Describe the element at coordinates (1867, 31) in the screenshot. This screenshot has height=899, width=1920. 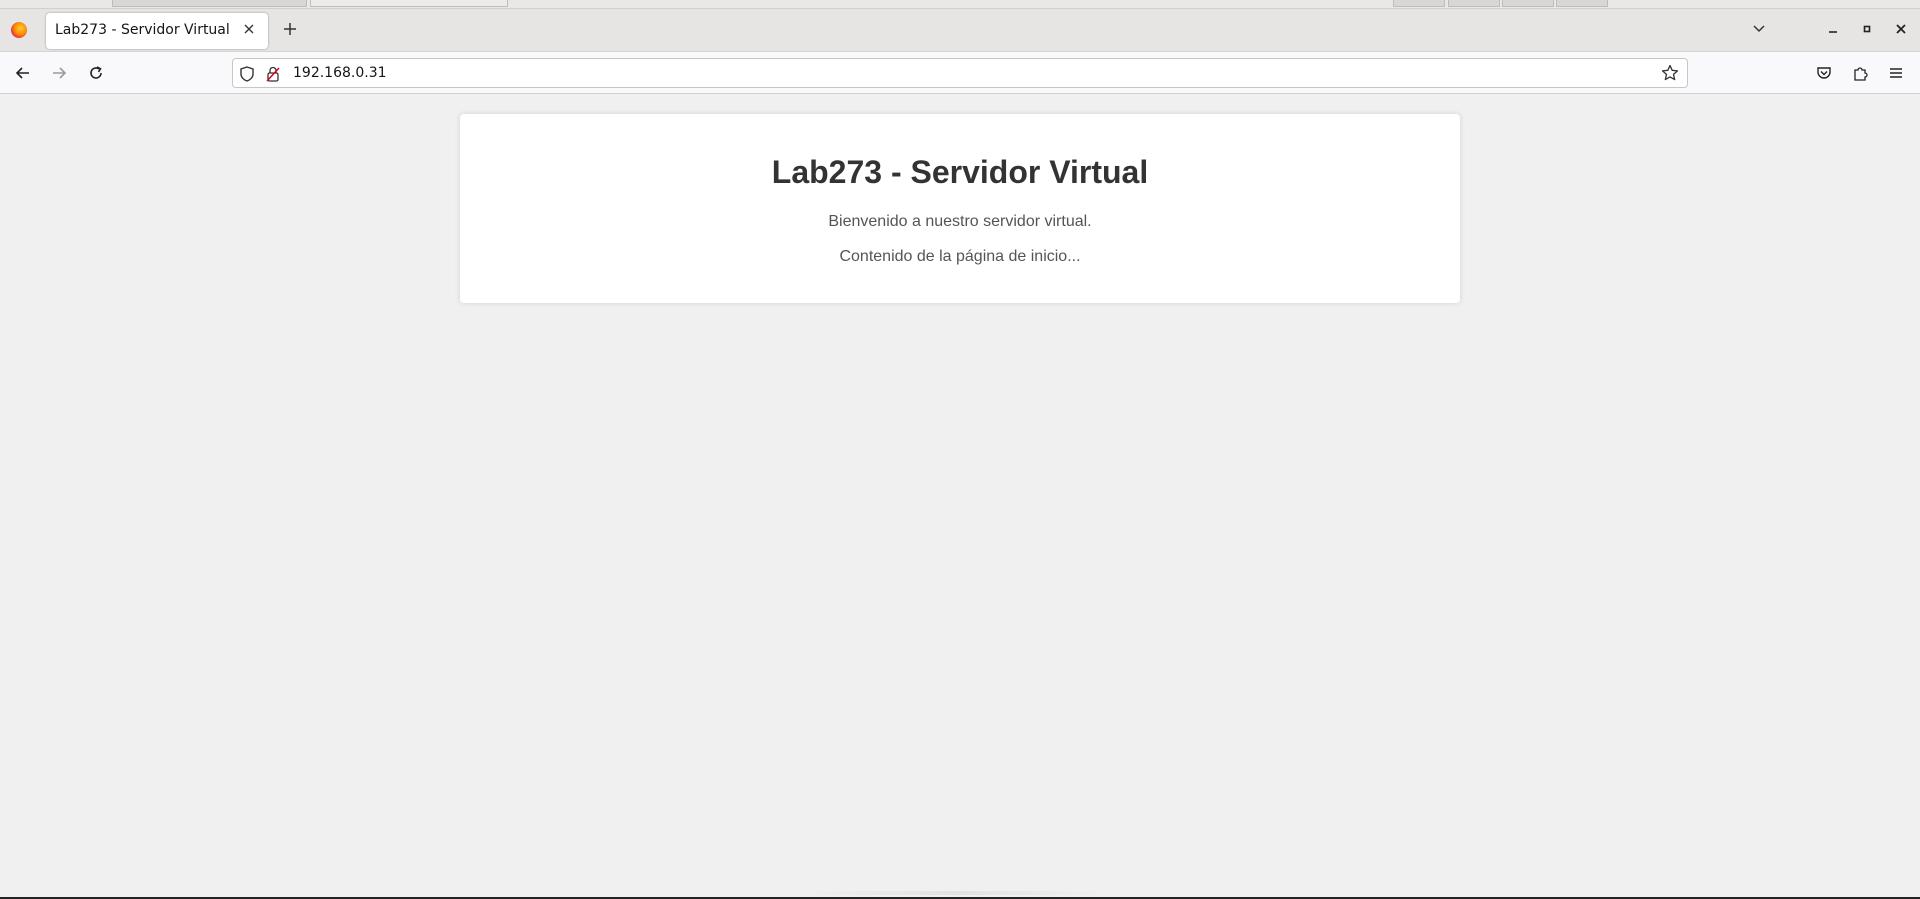
I see `maximize-icon` at that location.